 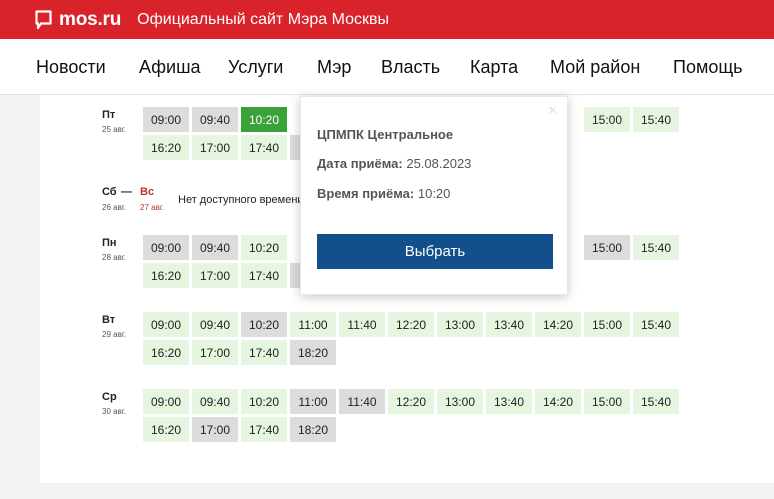 What do you see at coordinates (385, 134) in the screenshot?
I see `popup-organization: ЦПМПК Центральное` at bounding box center [385, 134].